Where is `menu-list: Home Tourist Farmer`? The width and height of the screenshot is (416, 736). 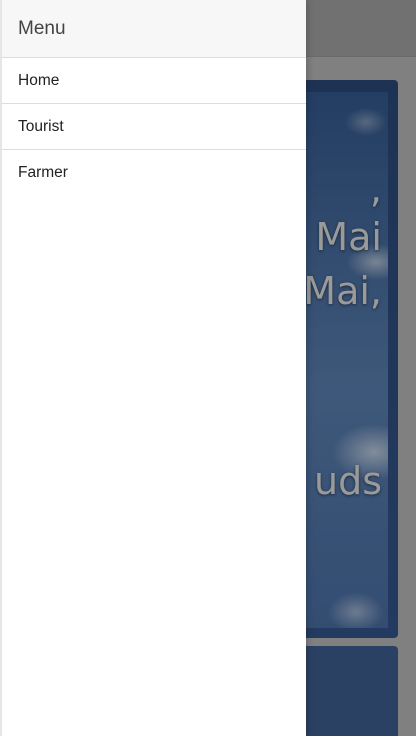 menu-list: Home Tourist Farmer is located at coordinates (154, 127).